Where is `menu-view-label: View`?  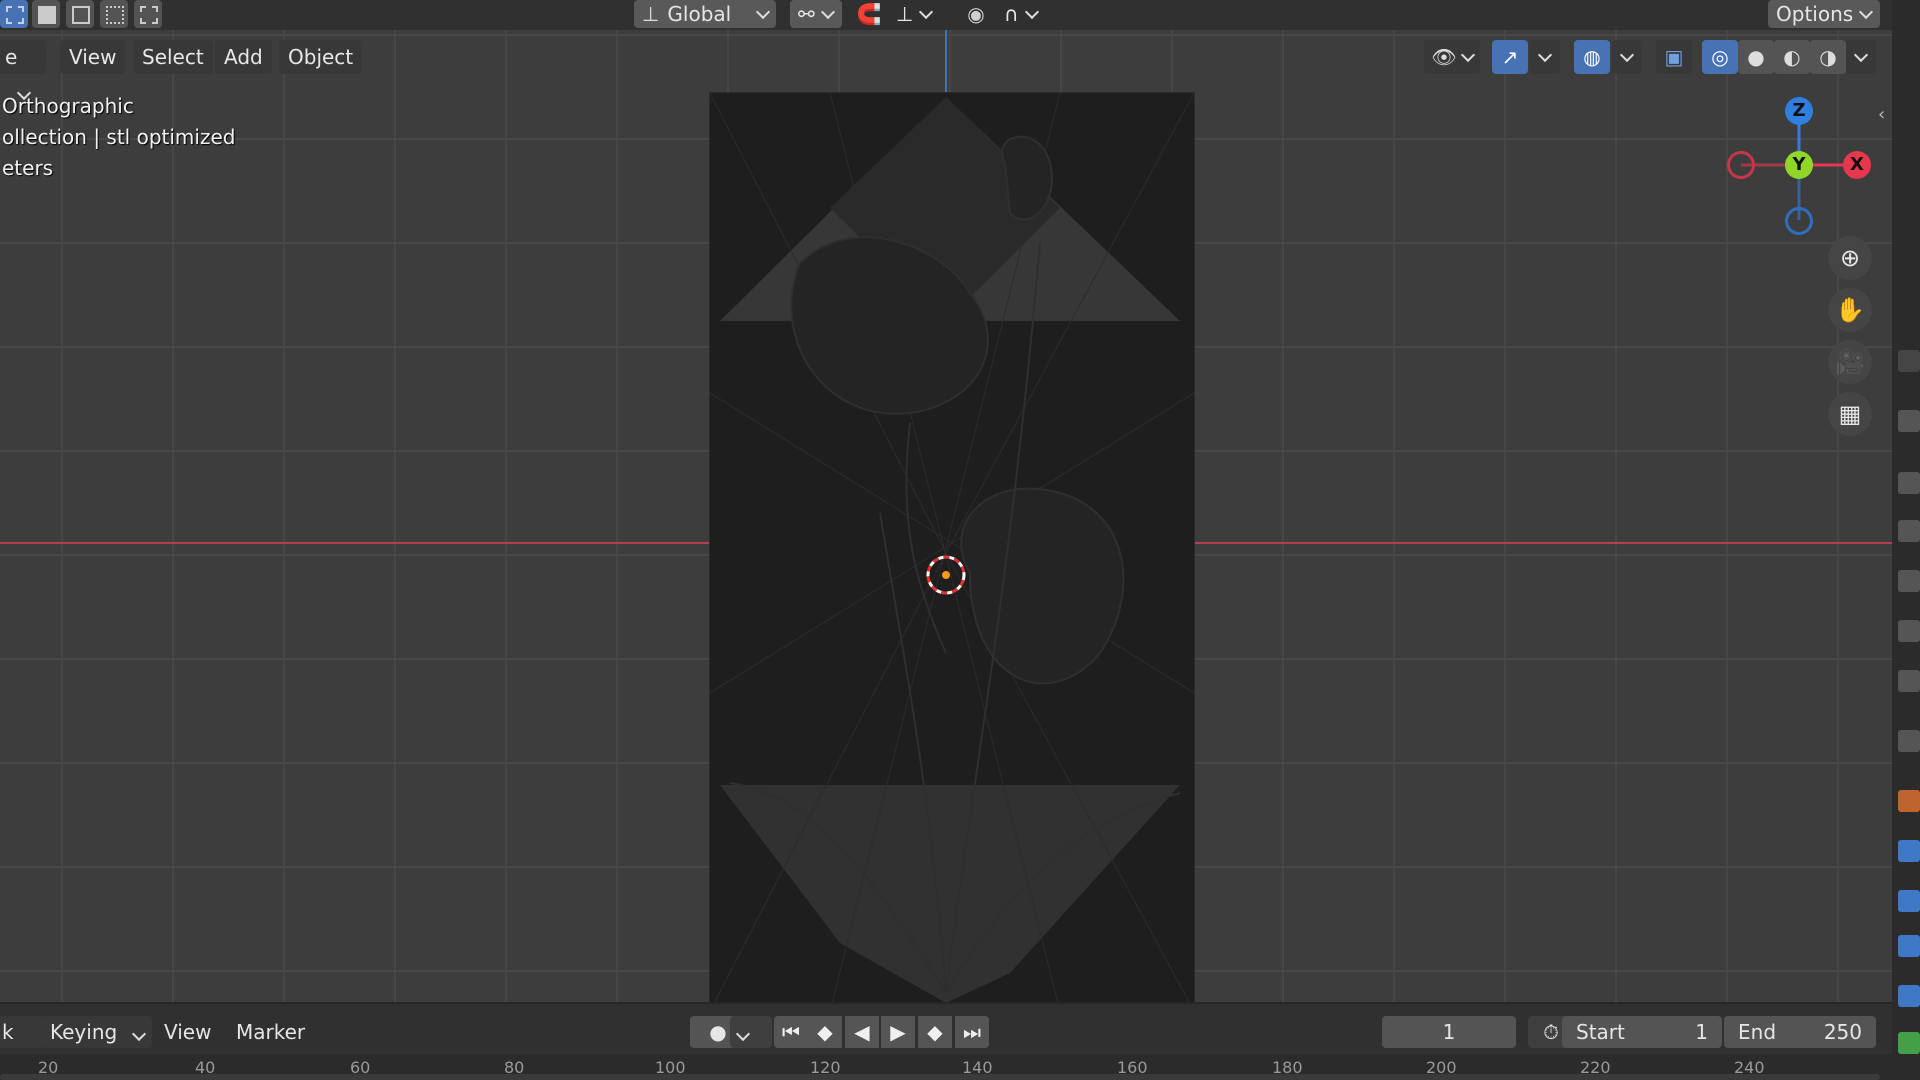 menu-view-label: View is located at coordinates (93, 57).